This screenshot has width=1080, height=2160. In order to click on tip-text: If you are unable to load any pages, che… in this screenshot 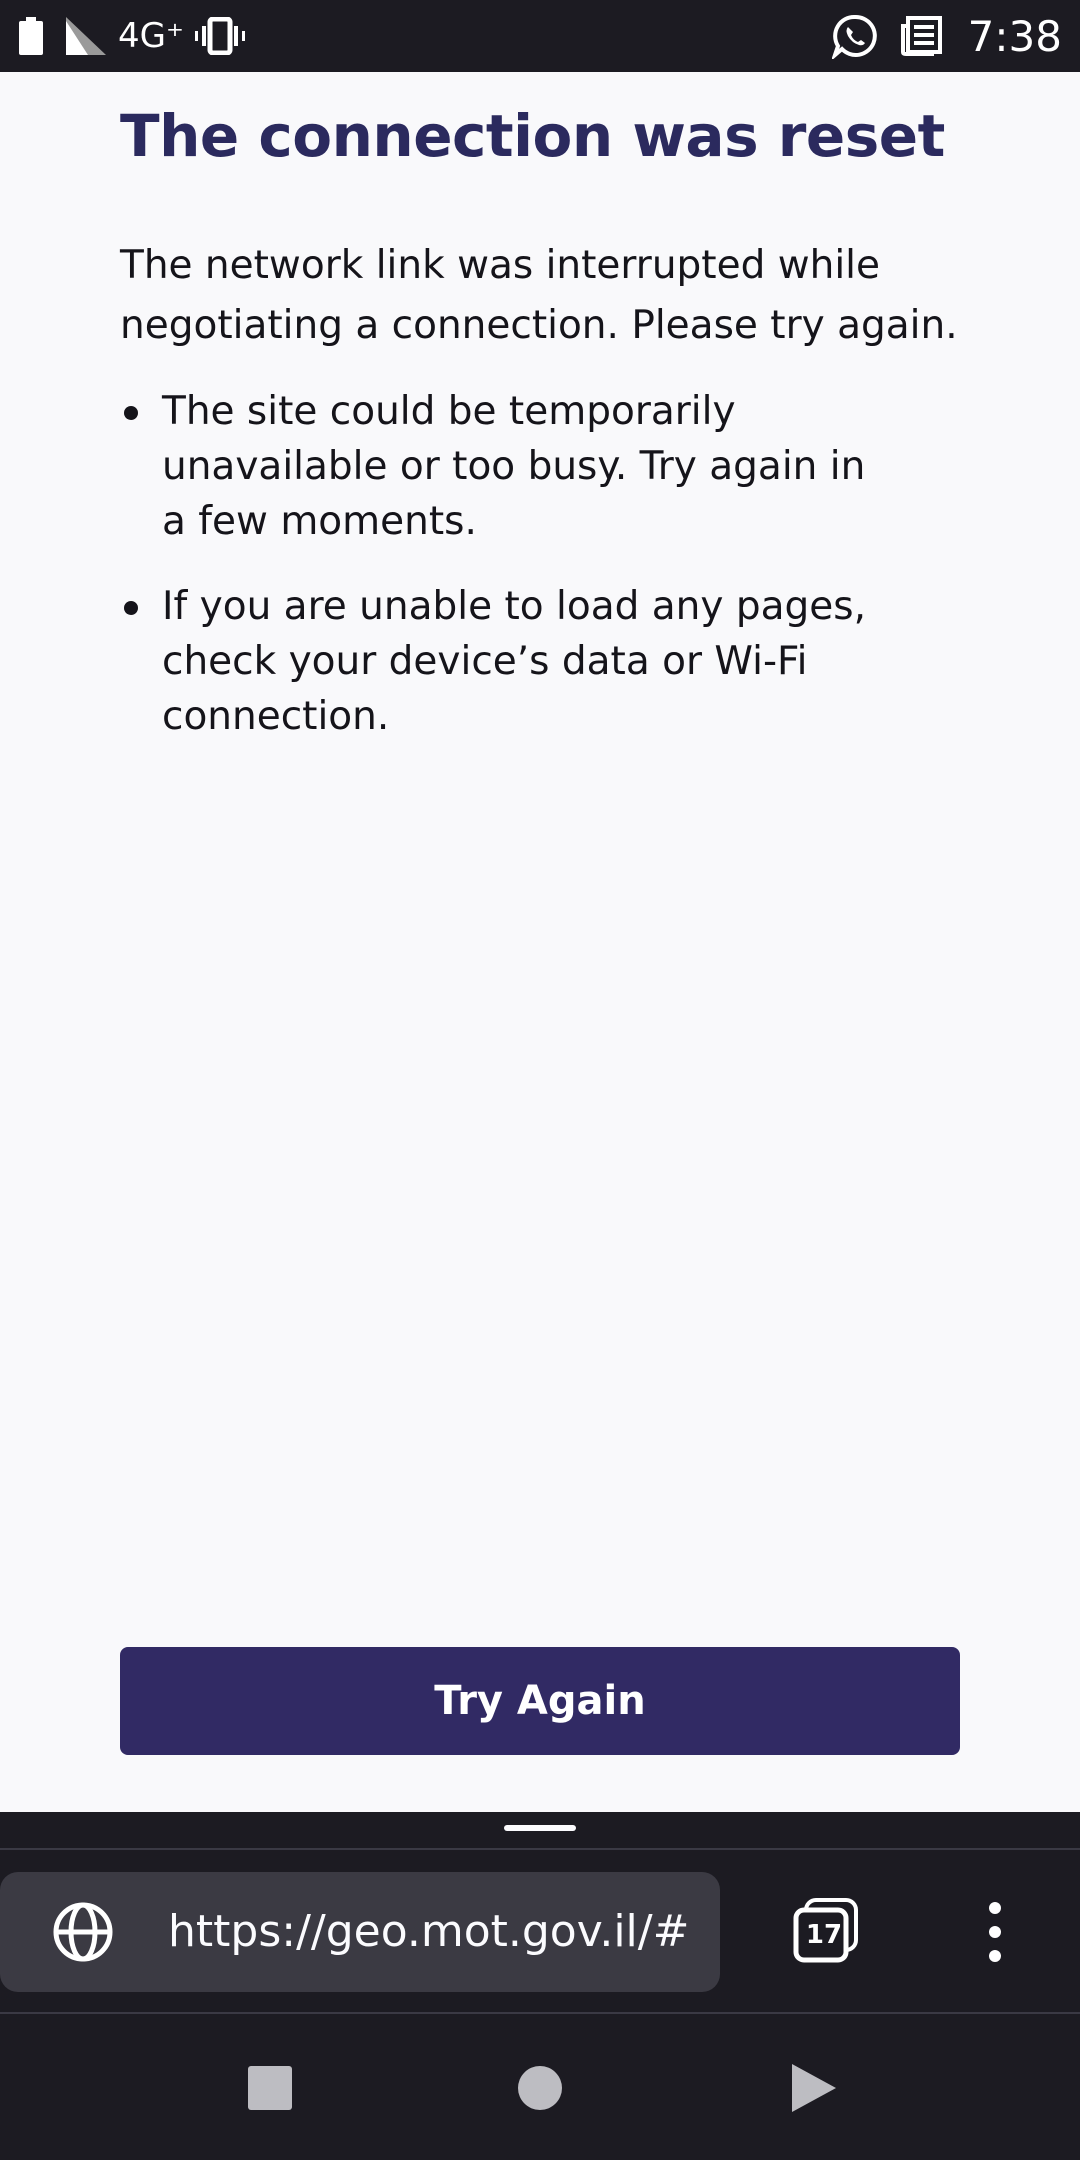, I will do `click(514, 661)`.